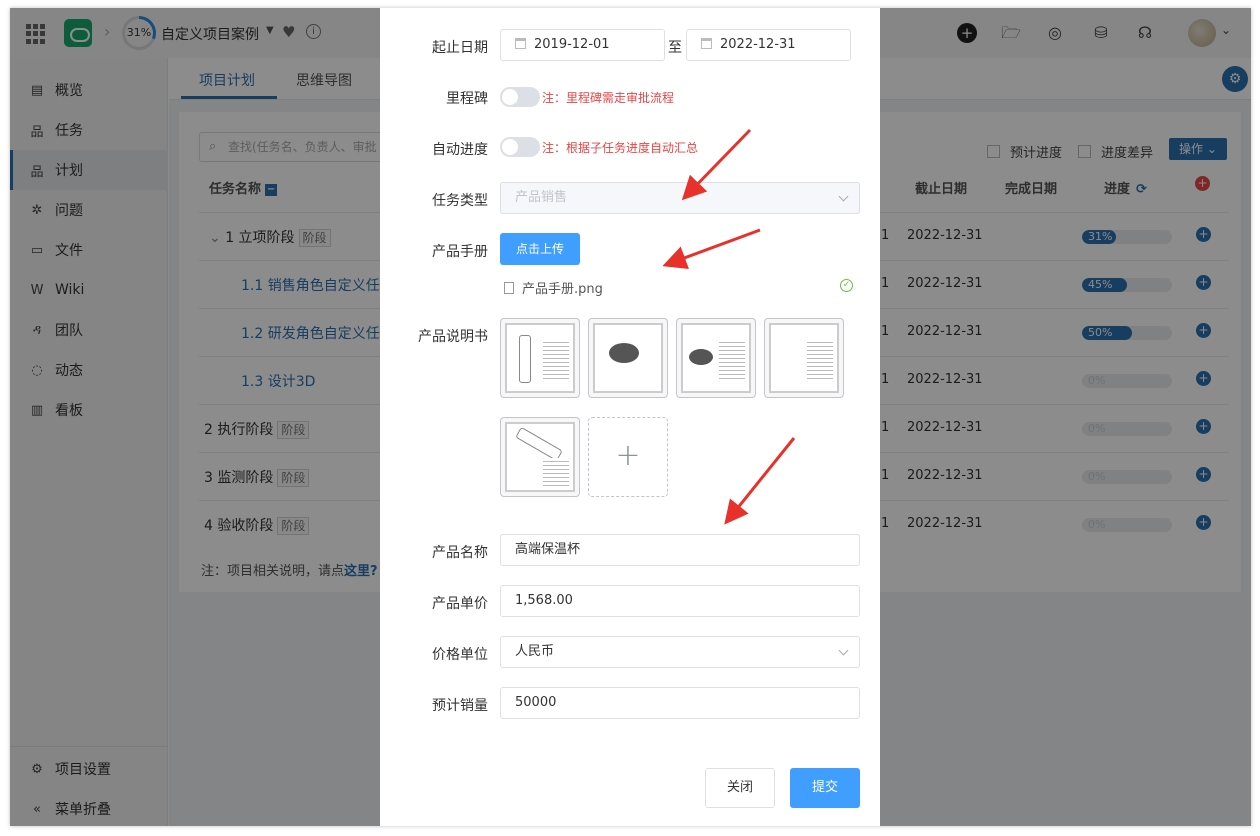 Image resolution: width=1260 pixels, height=836 pixels. What do you see at coordinates (620, 148) in the screenshot?
I see `auto-progress-note: 注：根据子任务进度自动汇总` at bounding box center [620, 148].